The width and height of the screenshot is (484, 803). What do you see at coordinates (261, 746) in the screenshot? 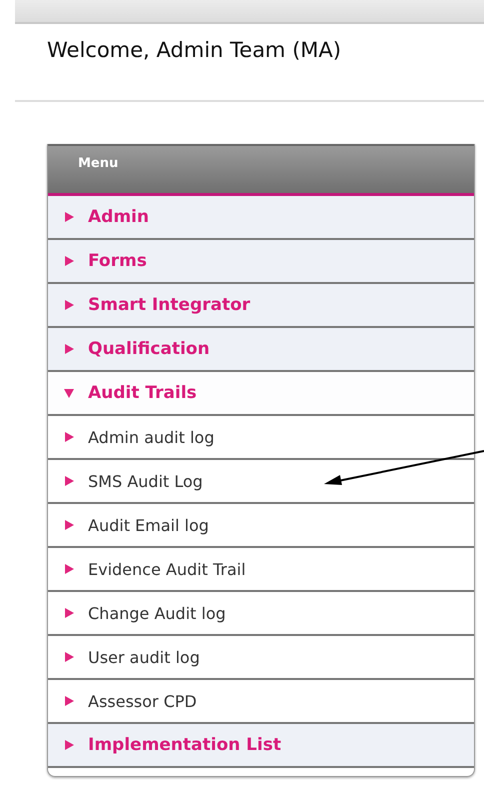
I see `menu-section: Implementation List` at bounding box center [261, 746].